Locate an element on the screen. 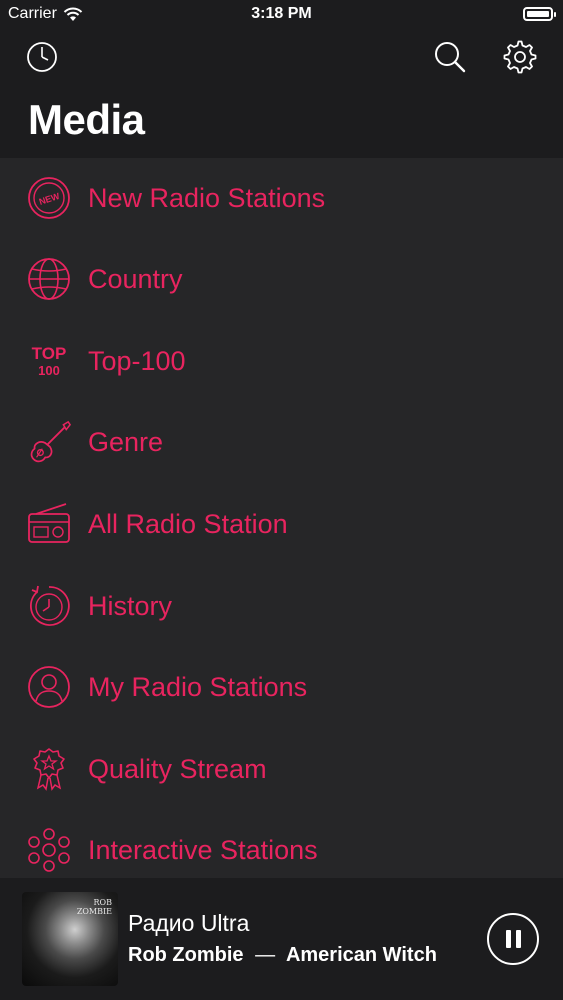 Image resolution: width=563 pixels, height=1000 pixels. menu-item-label: Quality Stream is located at coordinates (177, 768).